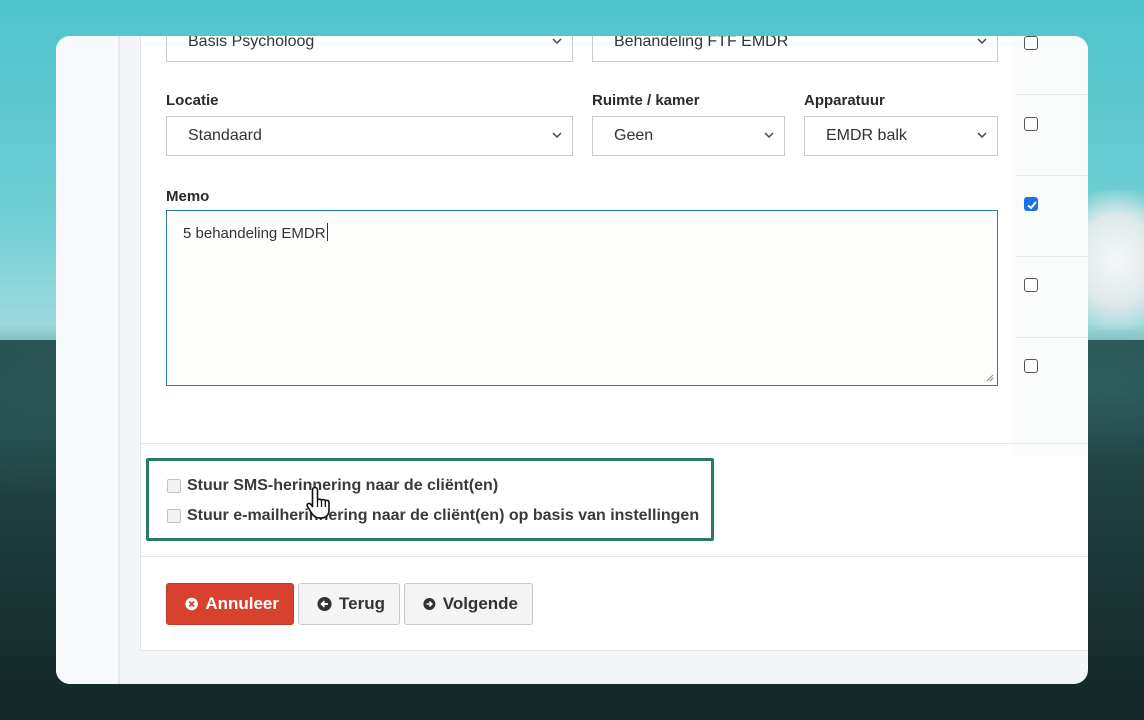 Image resolution: width=1144 pixels, height=720 pixels. Describe the element at coordinates (866, 135) in the screenshot. I see `equipment-select-value: EMDR balk` at that location.